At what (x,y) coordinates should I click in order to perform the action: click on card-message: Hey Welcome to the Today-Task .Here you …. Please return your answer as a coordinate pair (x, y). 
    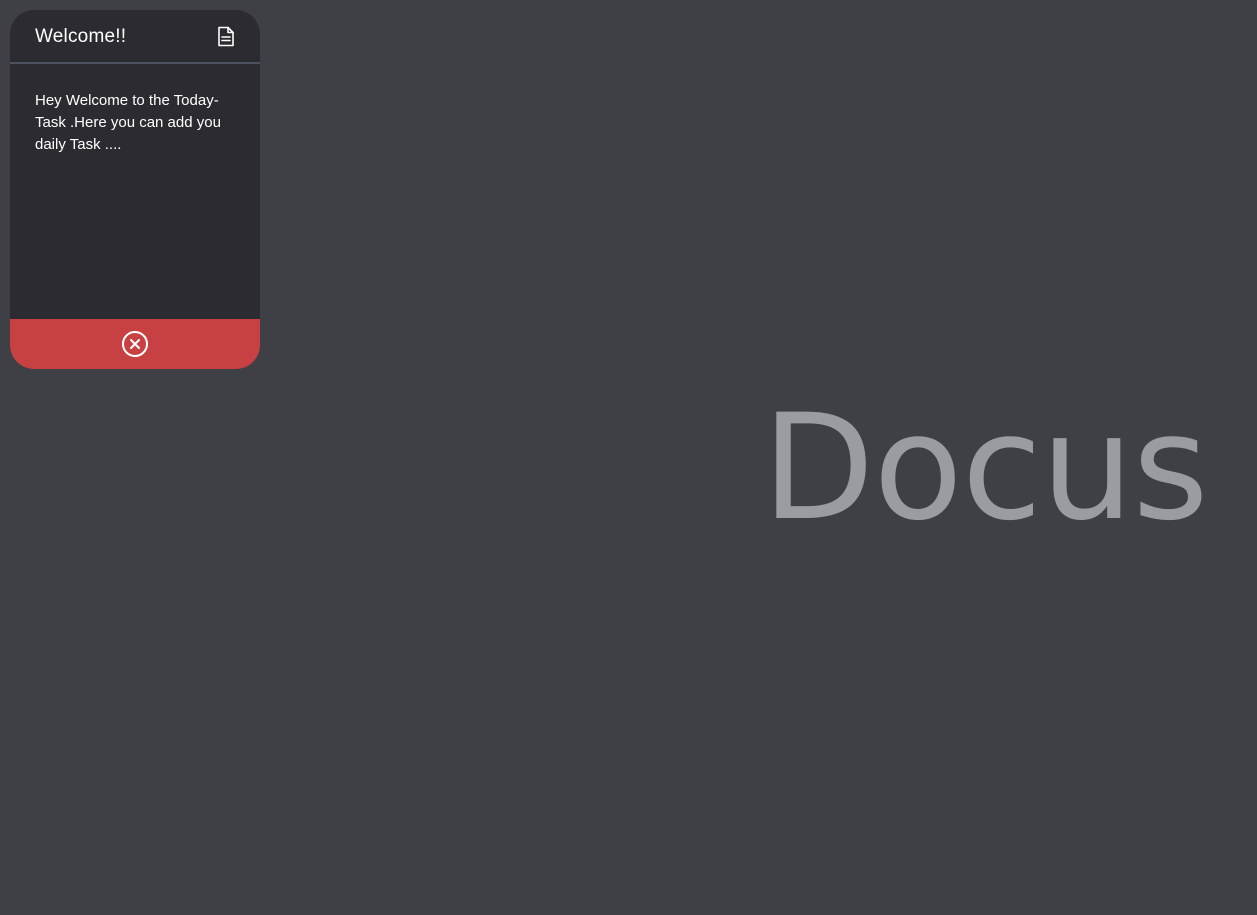
    Looking at the image, I should click on (128, 122).